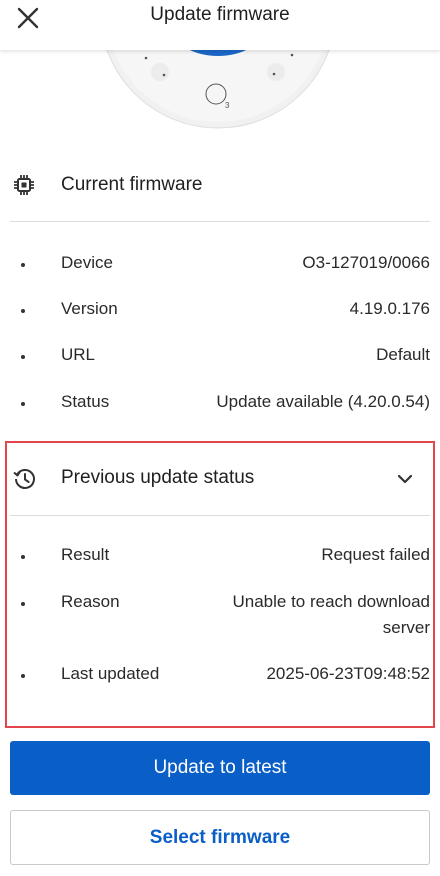  I want to click on update-to-latest-button: Update to latest, so click(220, 768).